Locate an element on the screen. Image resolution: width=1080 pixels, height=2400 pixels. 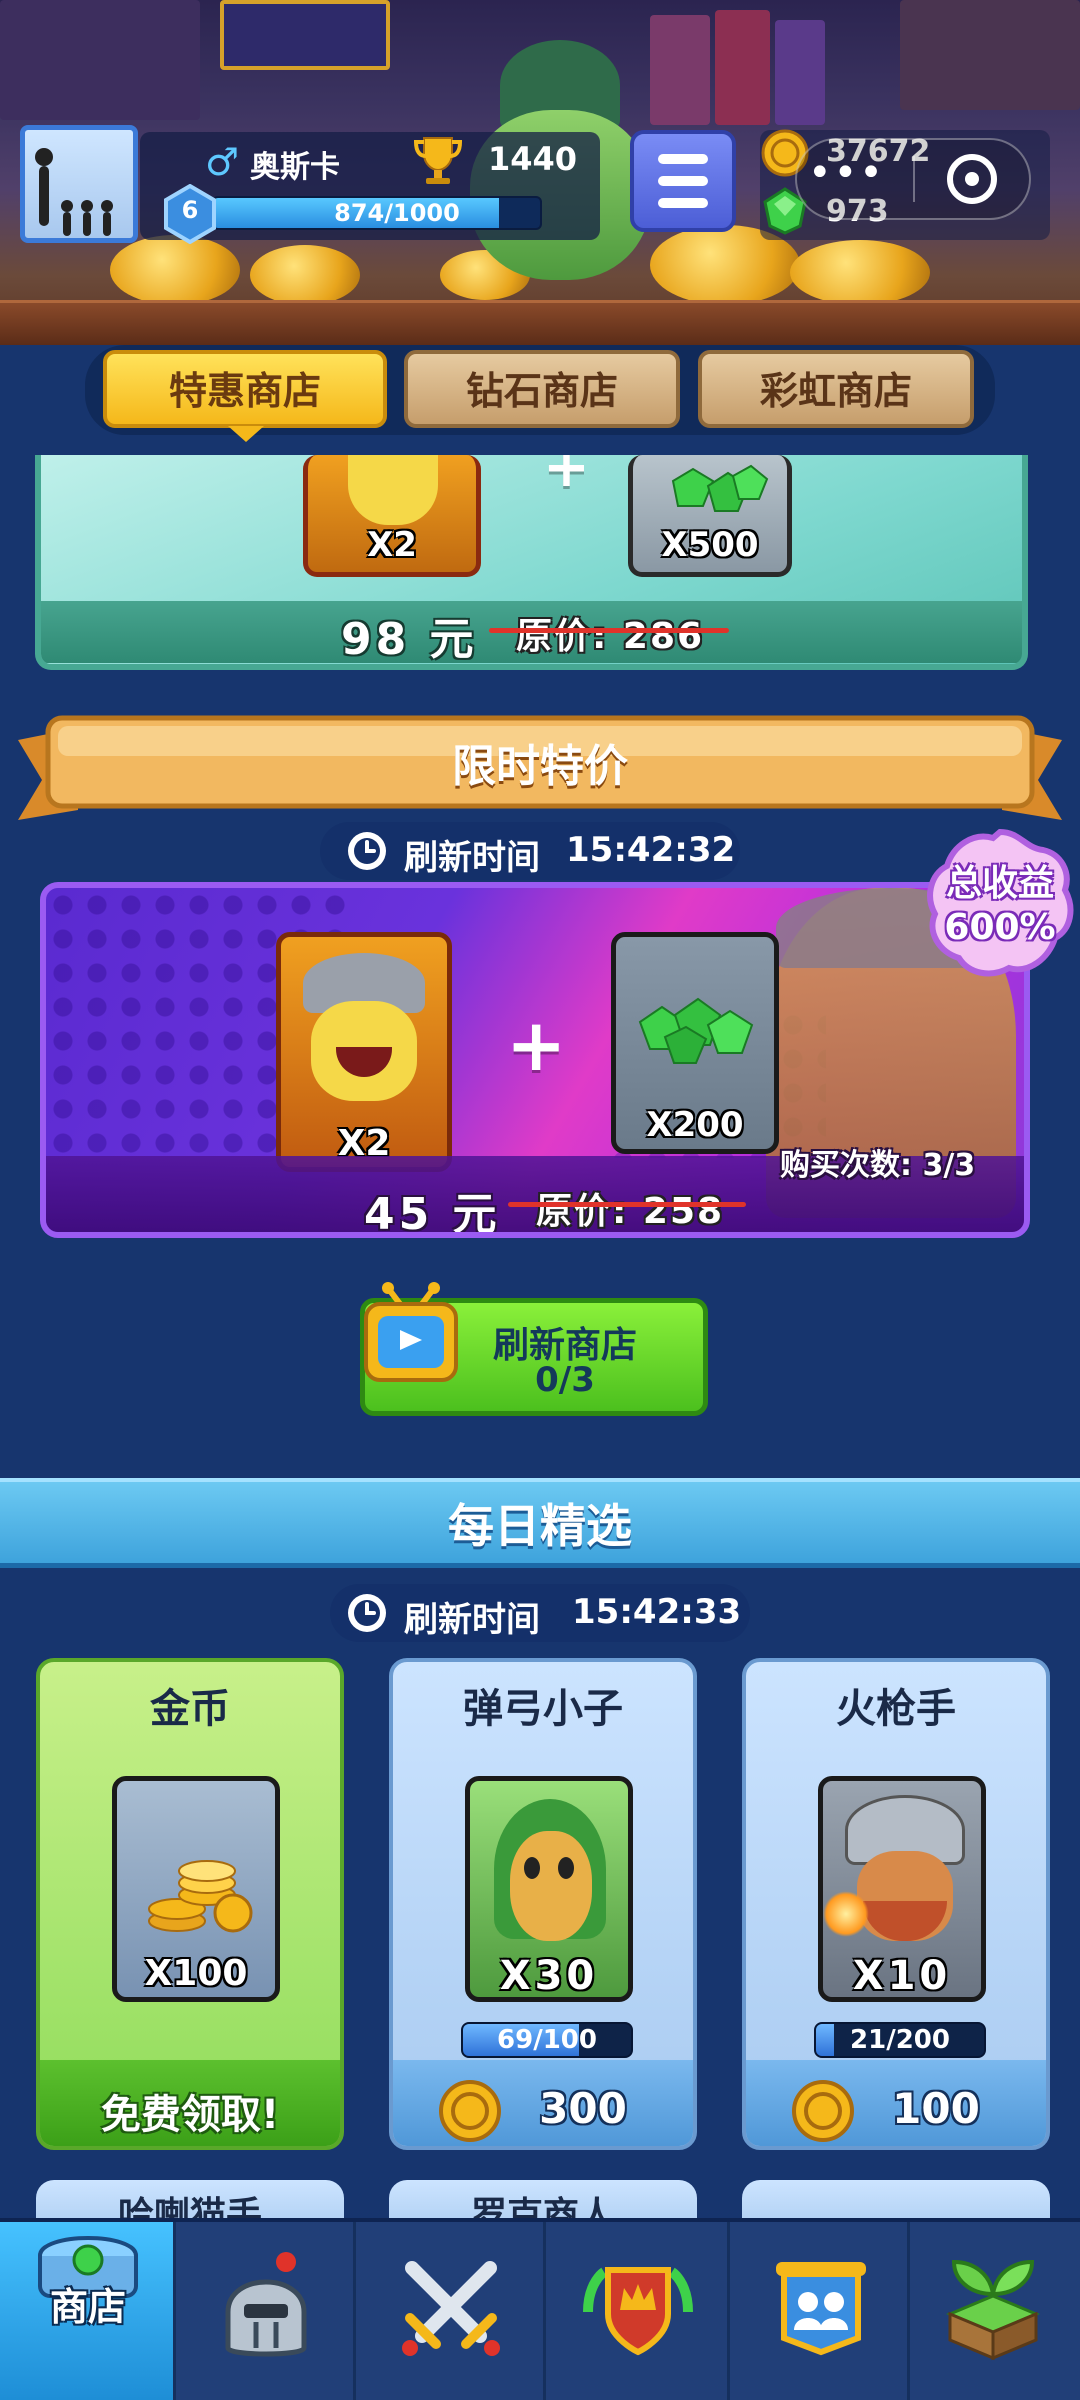
product-cost: 300 is located at coordinates (583, 2108).